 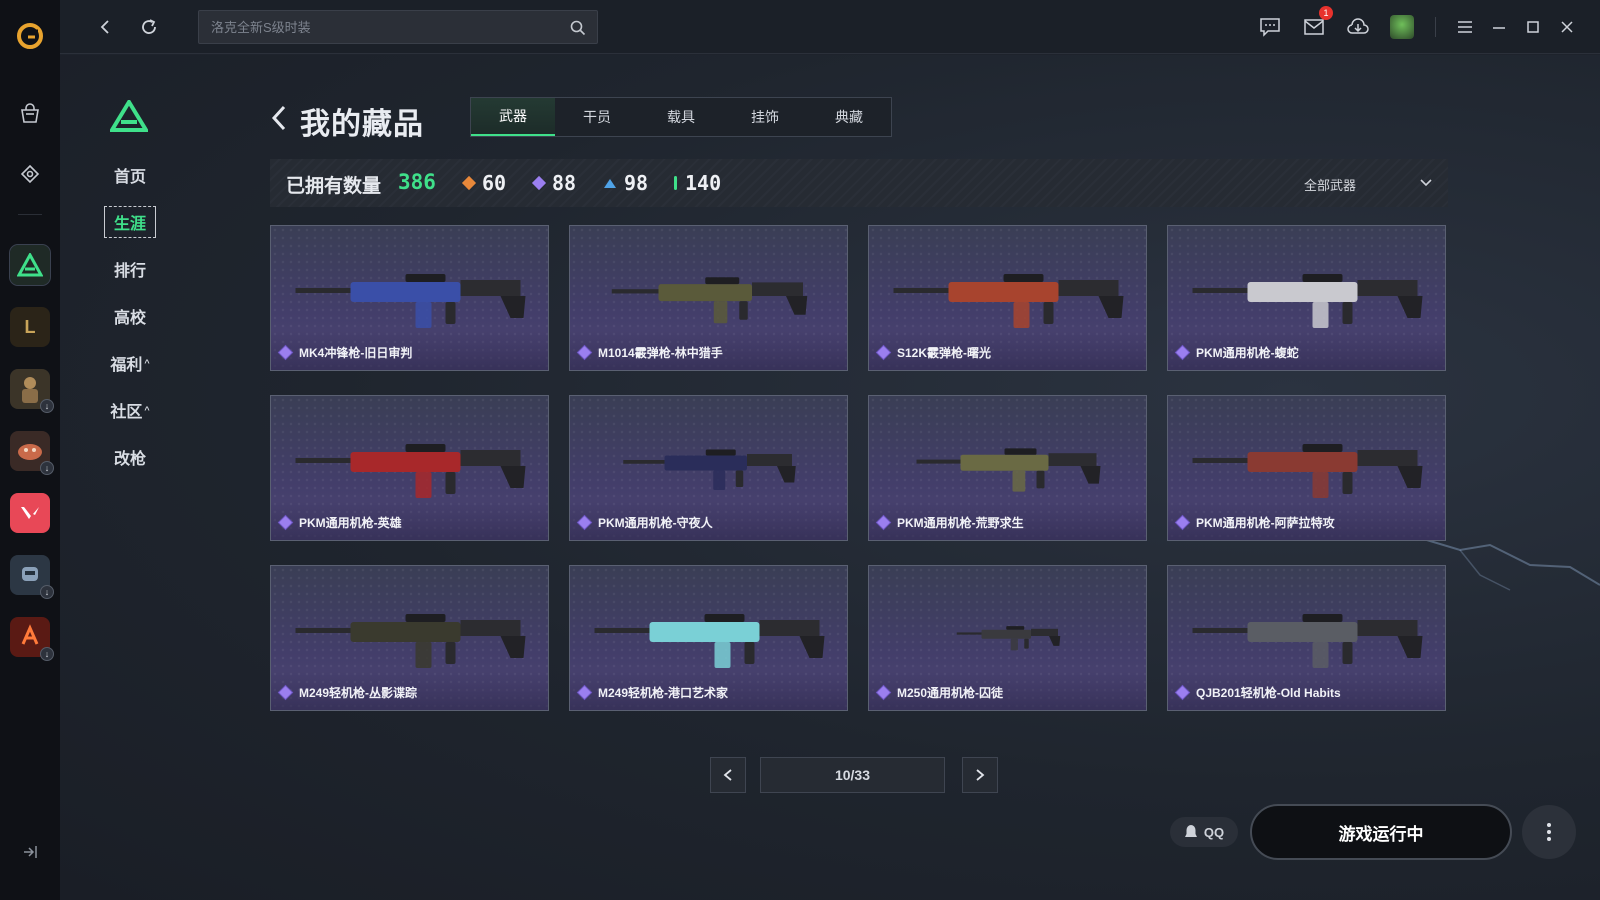 What do you see at coordinates (30, 513) in the screenshot?
I see `game-valorant-icon` at bounding box center [30, 513].